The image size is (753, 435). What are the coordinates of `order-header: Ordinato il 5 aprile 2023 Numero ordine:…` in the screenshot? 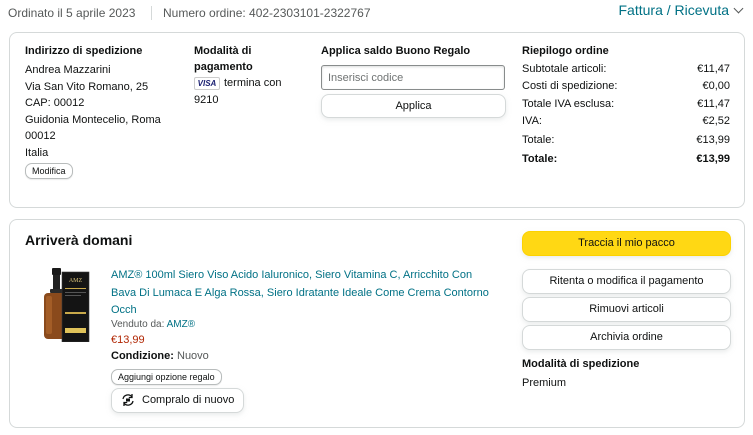 It's located at (378, 13).